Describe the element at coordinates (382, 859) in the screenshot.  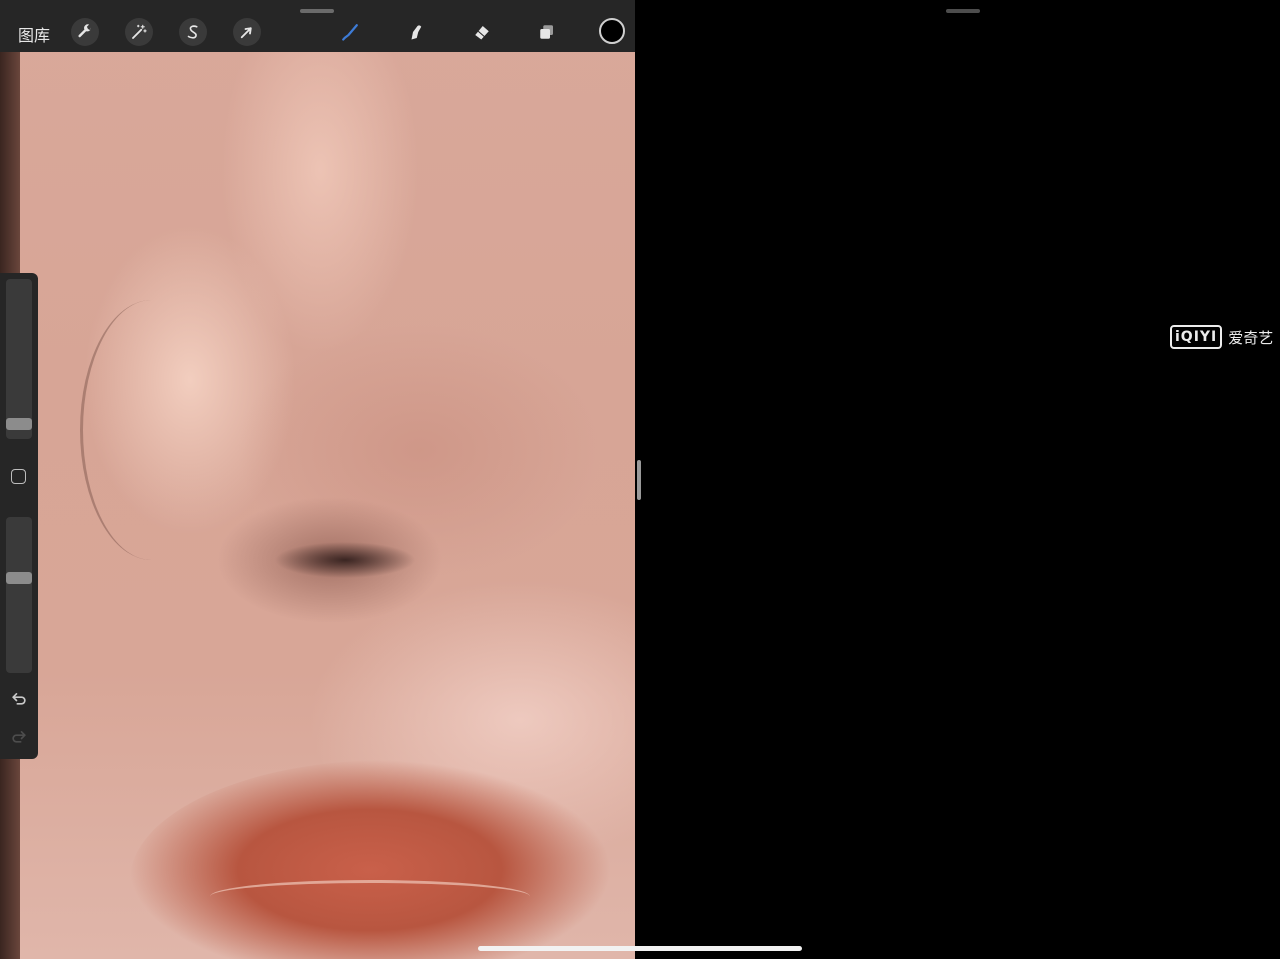
I see `painting-lips` at that location.